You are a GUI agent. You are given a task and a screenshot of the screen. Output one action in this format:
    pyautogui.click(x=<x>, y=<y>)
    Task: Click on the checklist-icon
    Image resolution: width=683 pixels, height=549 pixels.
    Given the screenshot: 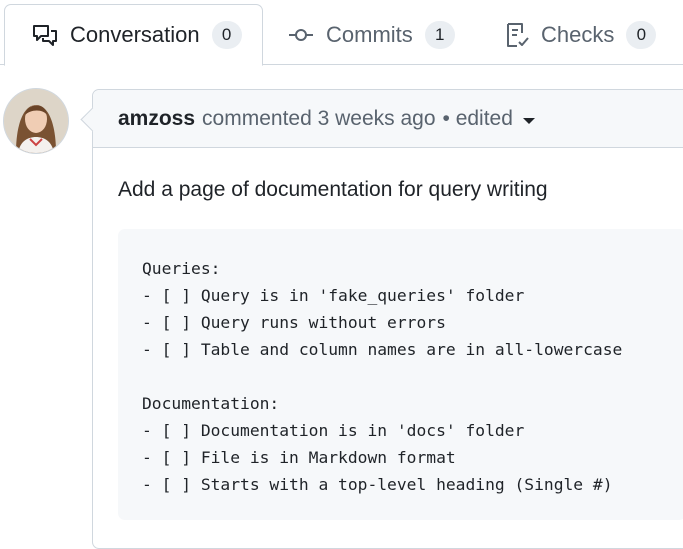 What is the action you would take?
    pyautogui.click(x=517, y=35)
    